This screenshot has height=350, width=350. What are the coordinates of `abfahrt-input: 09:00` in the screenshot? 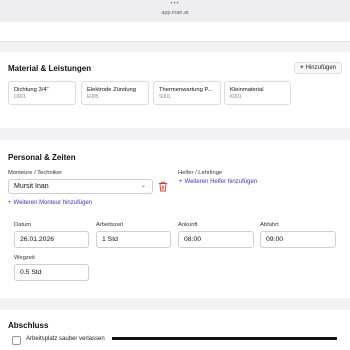 It's located at (298, 239).